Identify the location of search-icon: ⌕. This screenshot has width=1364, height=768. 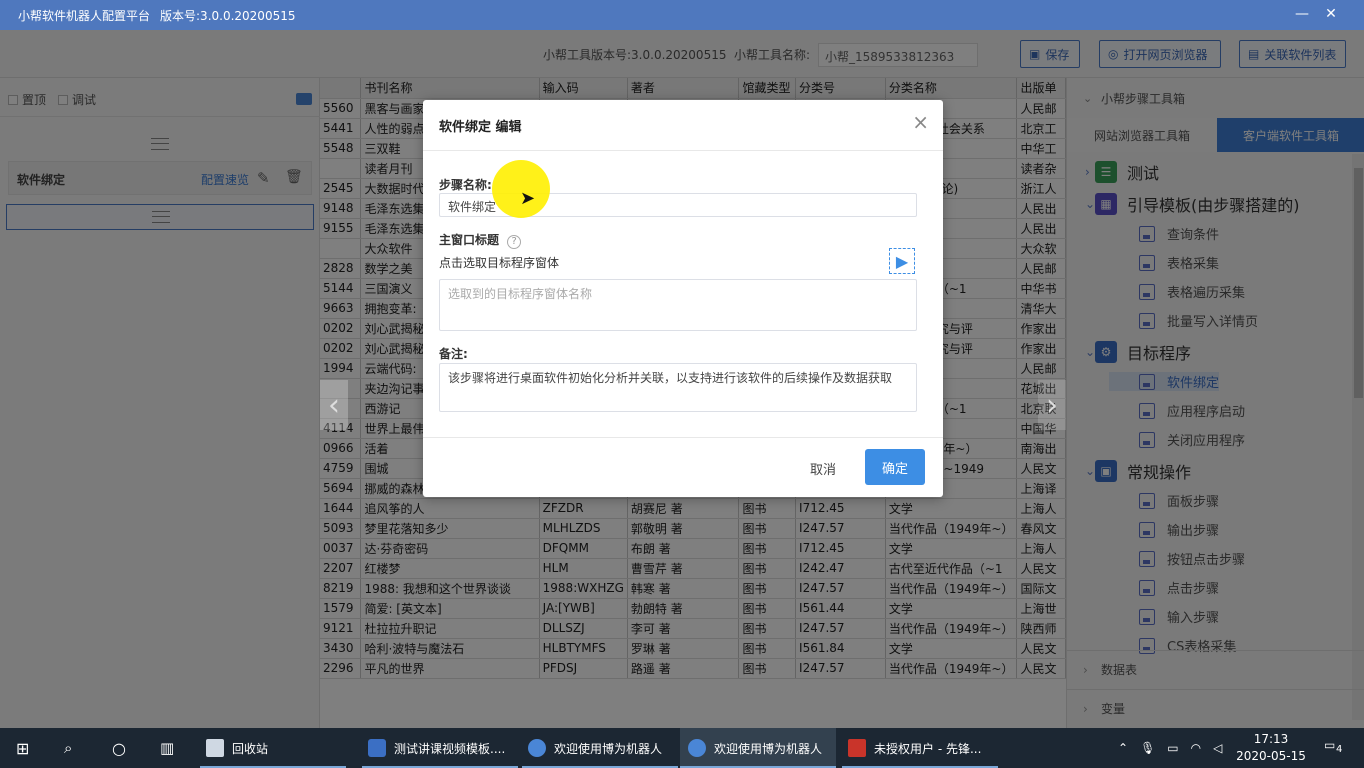
(68, 748).